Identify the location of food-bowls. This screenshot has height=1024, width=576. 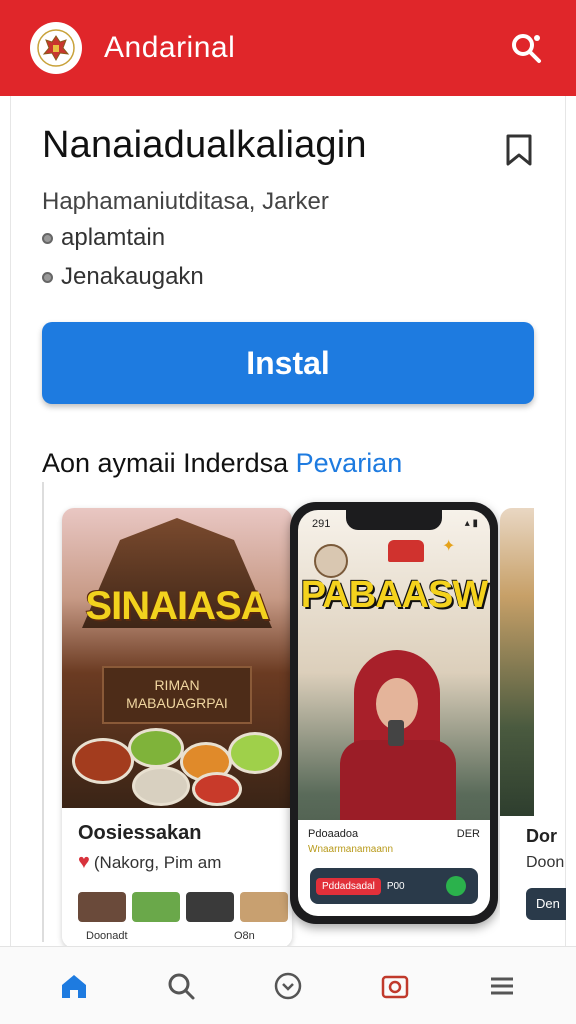
(177, 758).